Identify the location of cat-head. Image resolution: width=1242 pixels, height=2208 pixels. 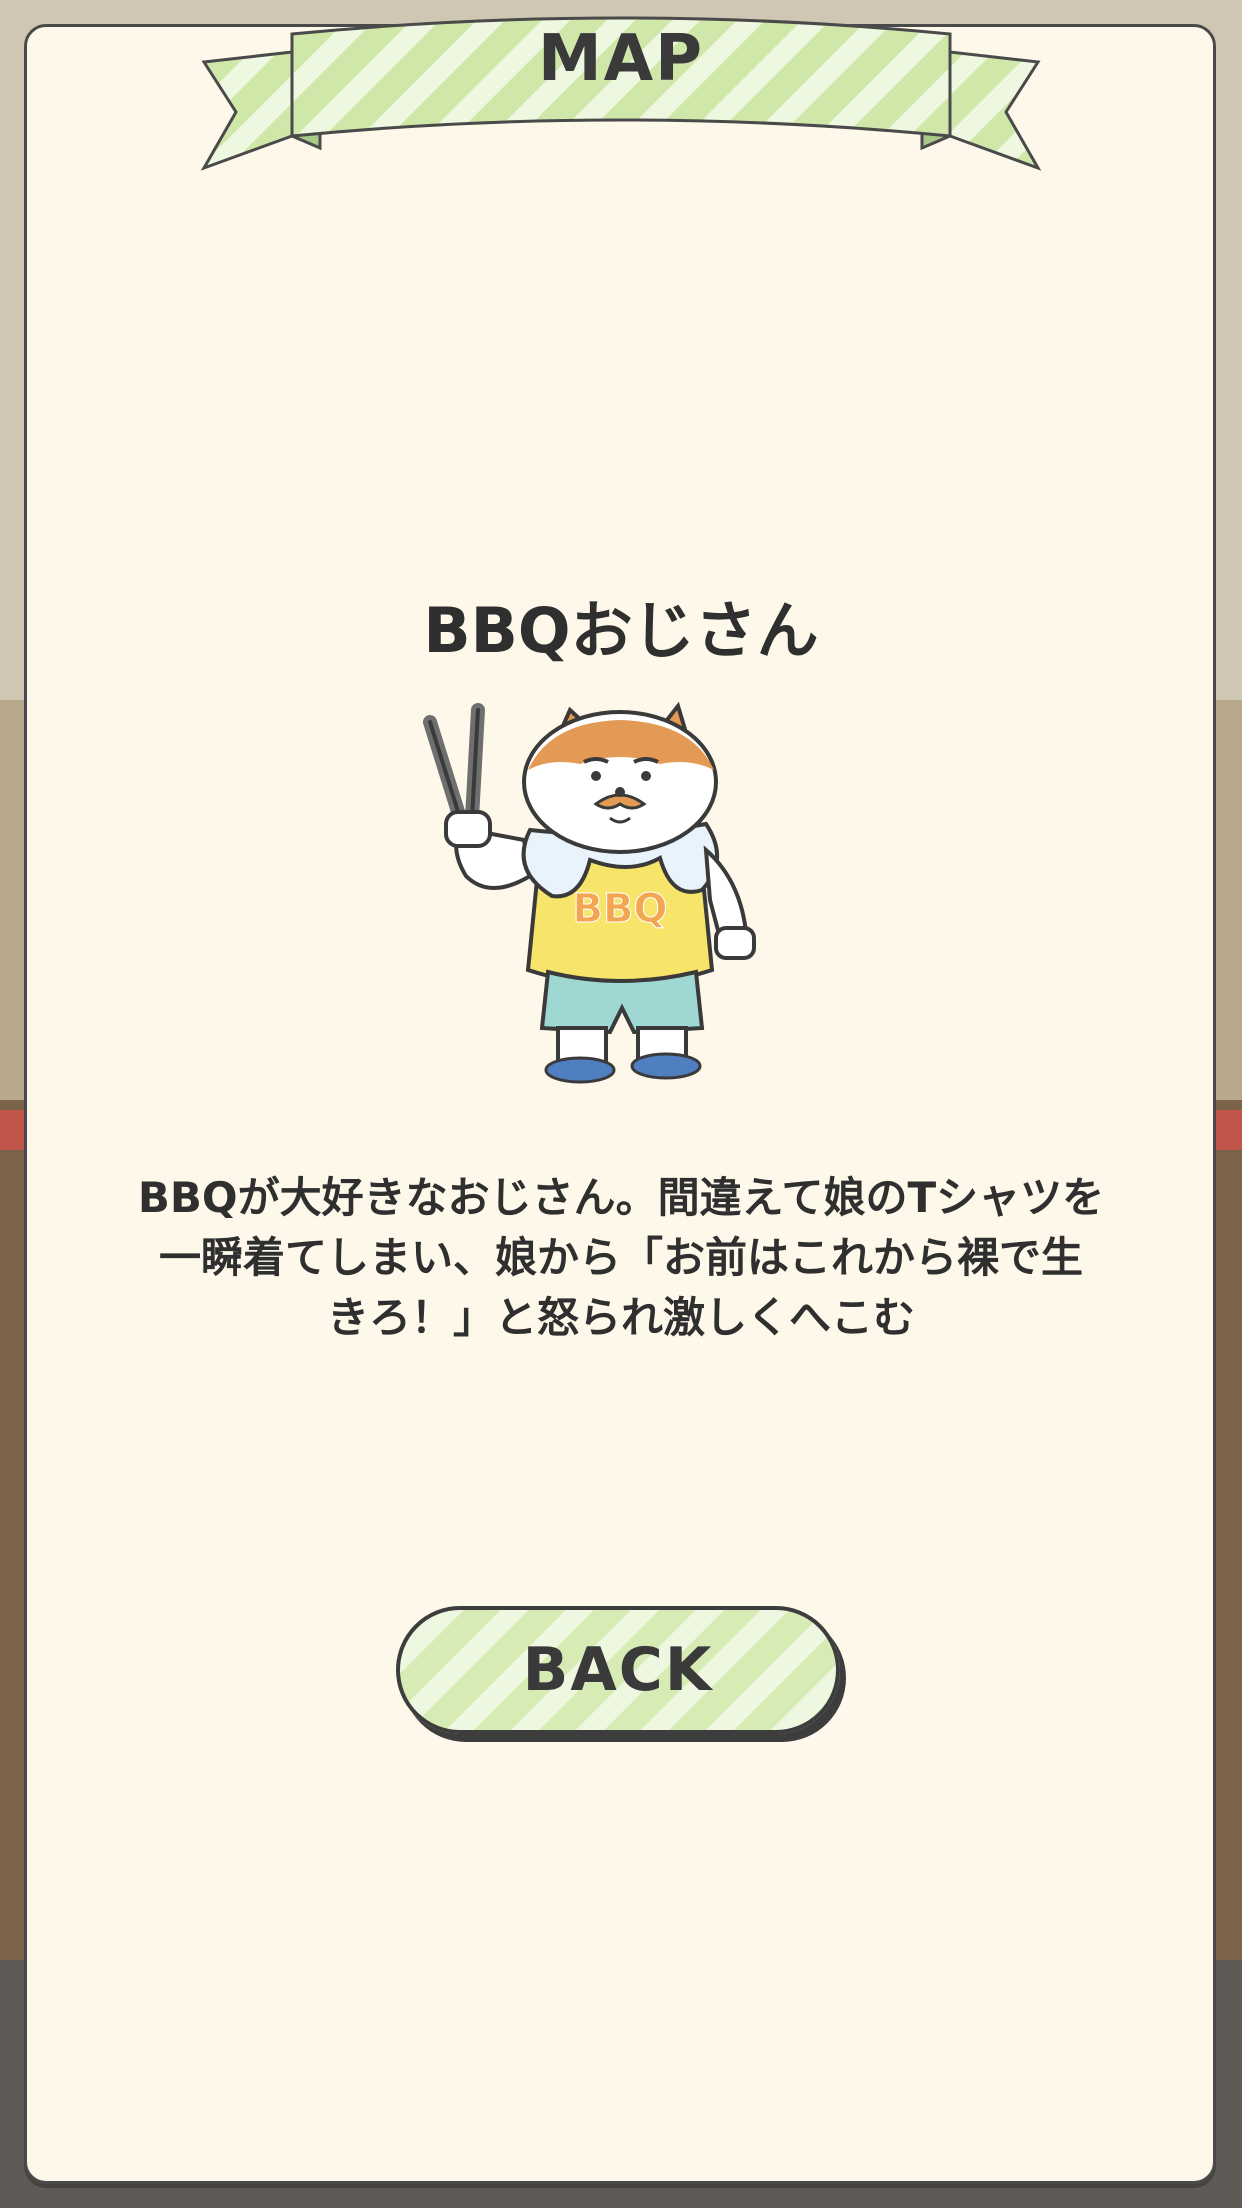
(620, 777).